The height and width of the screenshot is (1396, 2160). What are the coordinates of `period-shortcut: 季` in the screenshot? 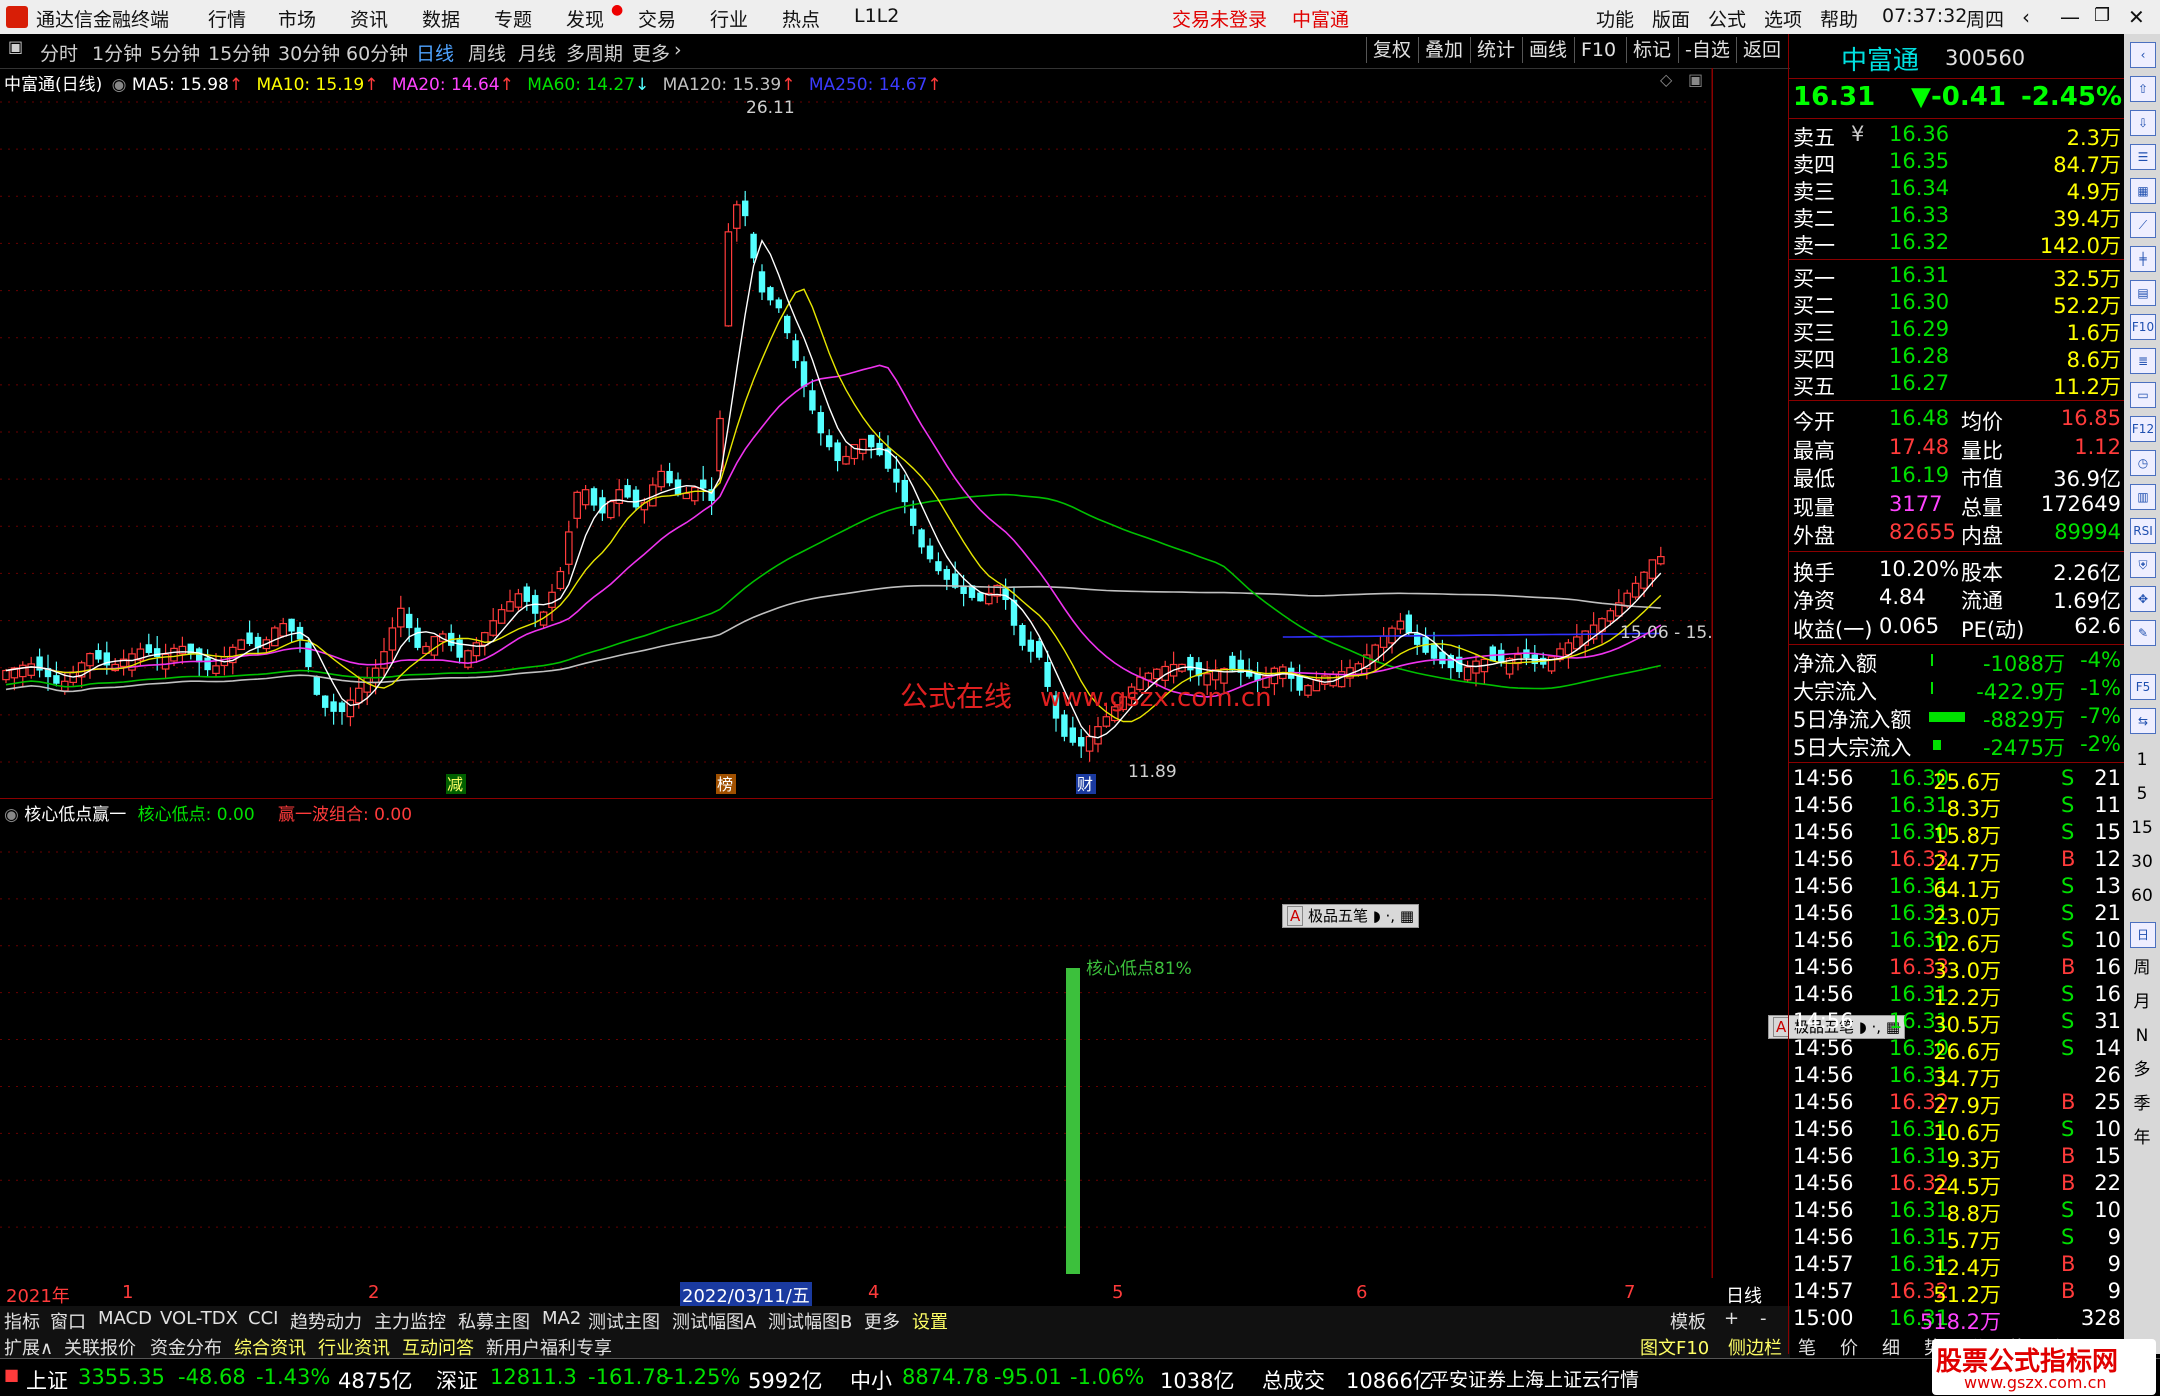 It's located at (2142, 1104).